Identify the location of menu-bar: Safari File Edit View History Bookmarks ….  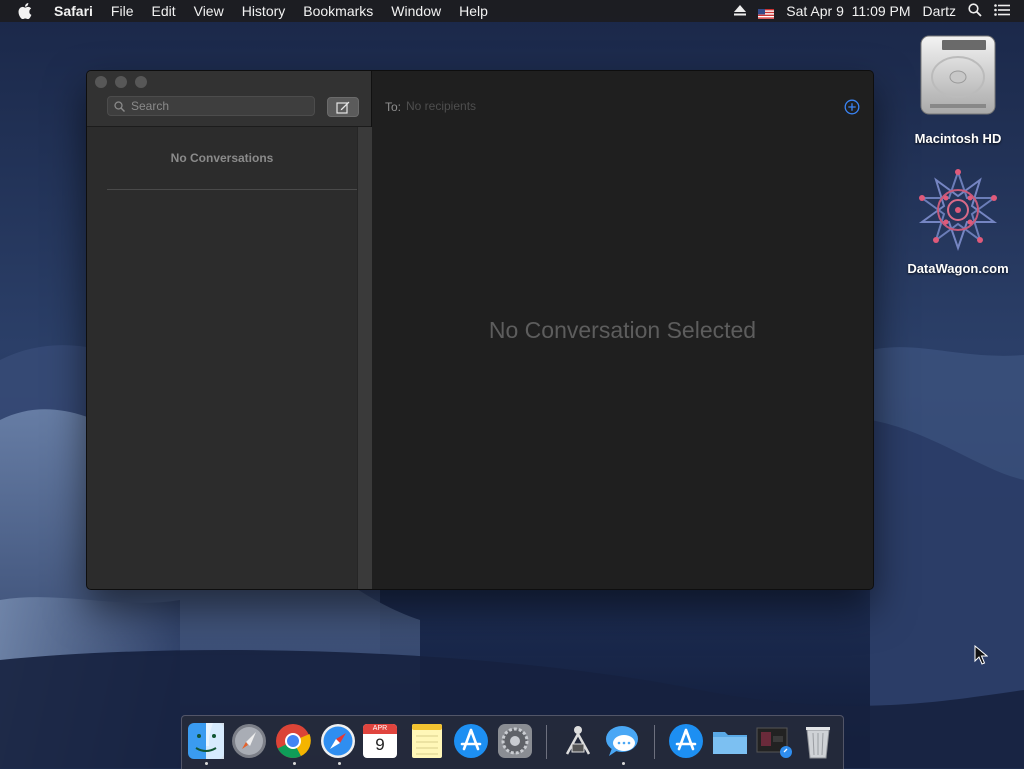
(512, 11).